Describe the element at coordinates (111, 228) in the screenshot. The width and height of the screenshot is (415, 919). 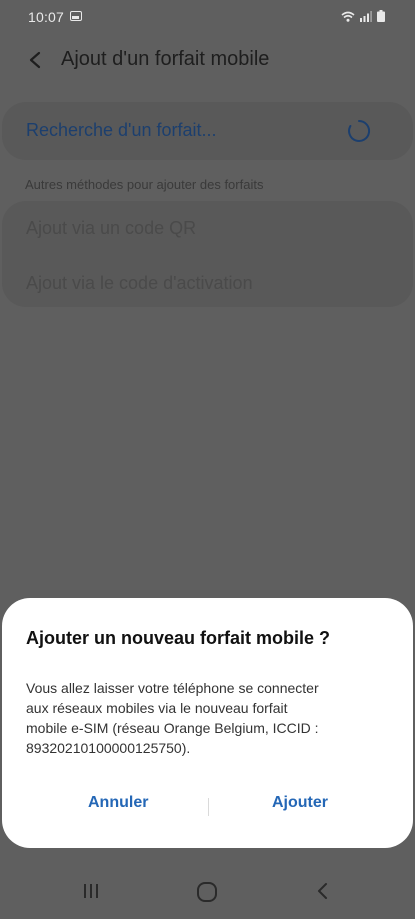
I see `add-via-qr-item: Ajout via un code QR` at that location.